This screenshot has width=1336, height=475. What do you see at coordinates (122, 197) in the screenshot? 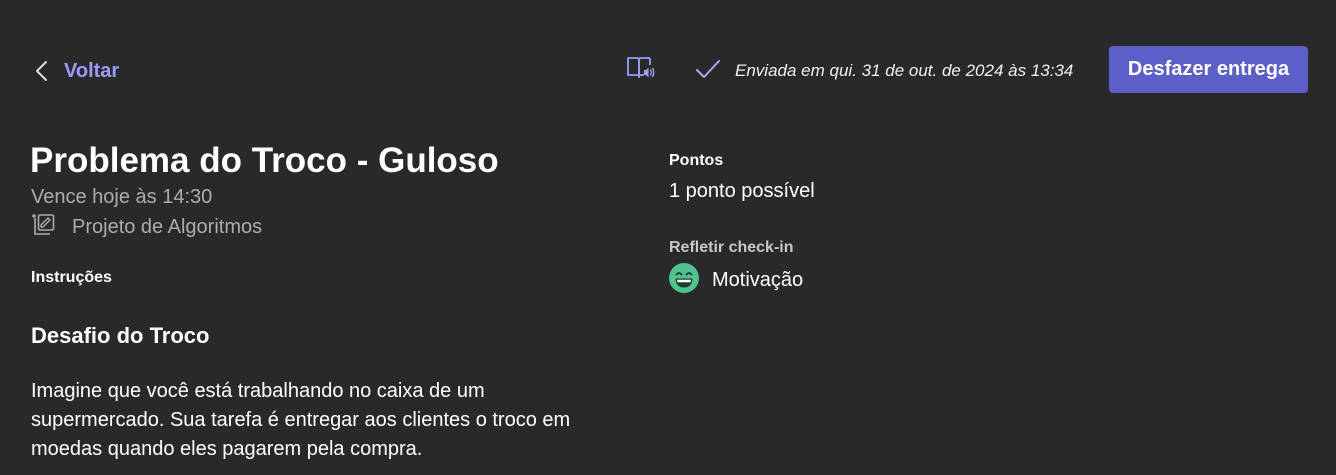
I see `due-date: Vence hoje às 14:30` at bounding box center [122, 197].